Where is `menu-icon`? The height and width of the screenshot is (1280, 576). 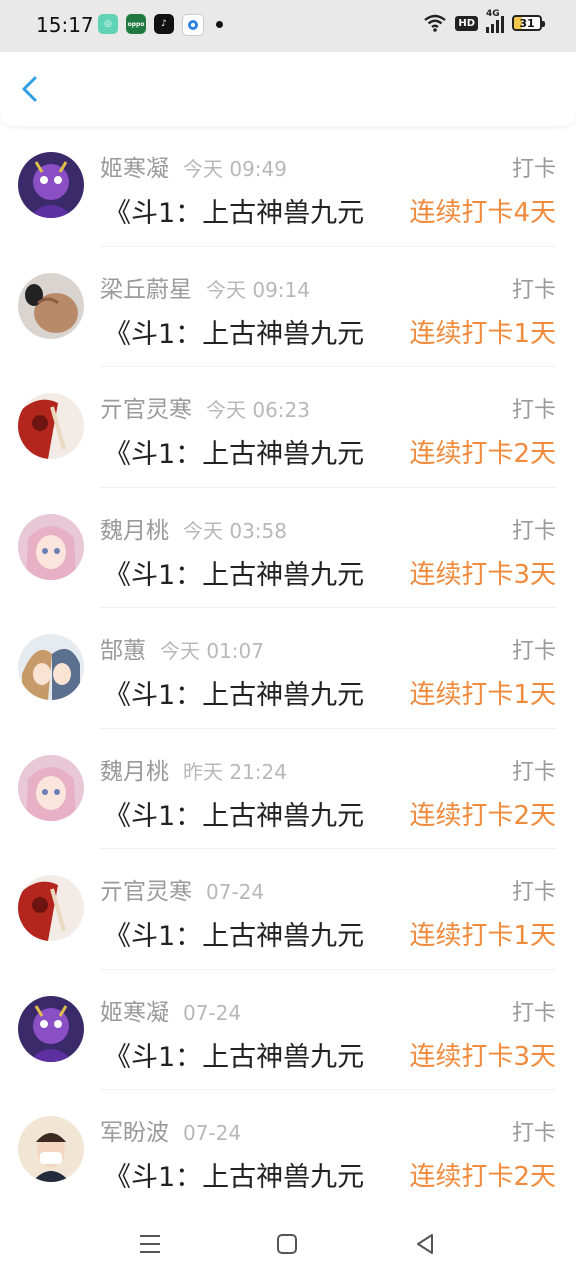
menu-icon is located at coordinates (150, 1244).